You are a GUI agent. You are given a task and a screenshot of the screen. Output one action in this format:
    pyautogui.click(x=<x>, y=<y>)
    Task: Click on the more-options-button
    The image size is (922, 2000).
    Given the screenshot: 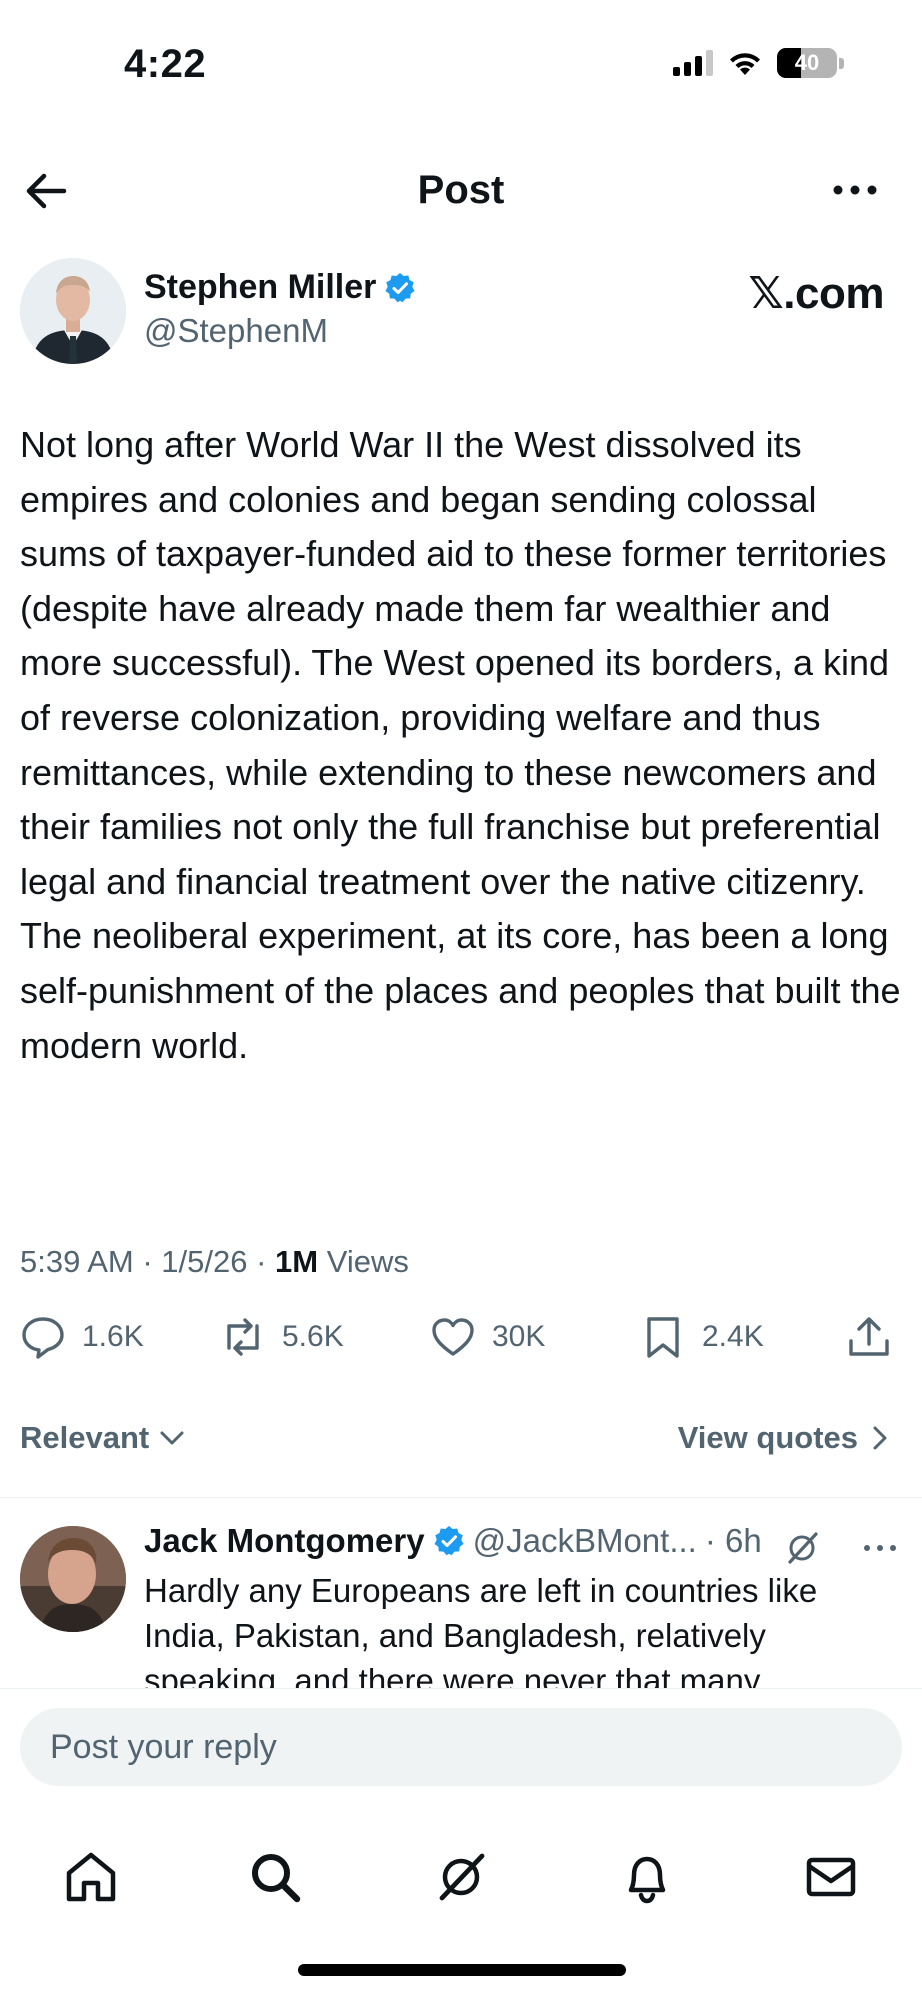 What is the action you would take?
    pyautogui.click(x=855, y=190)
    